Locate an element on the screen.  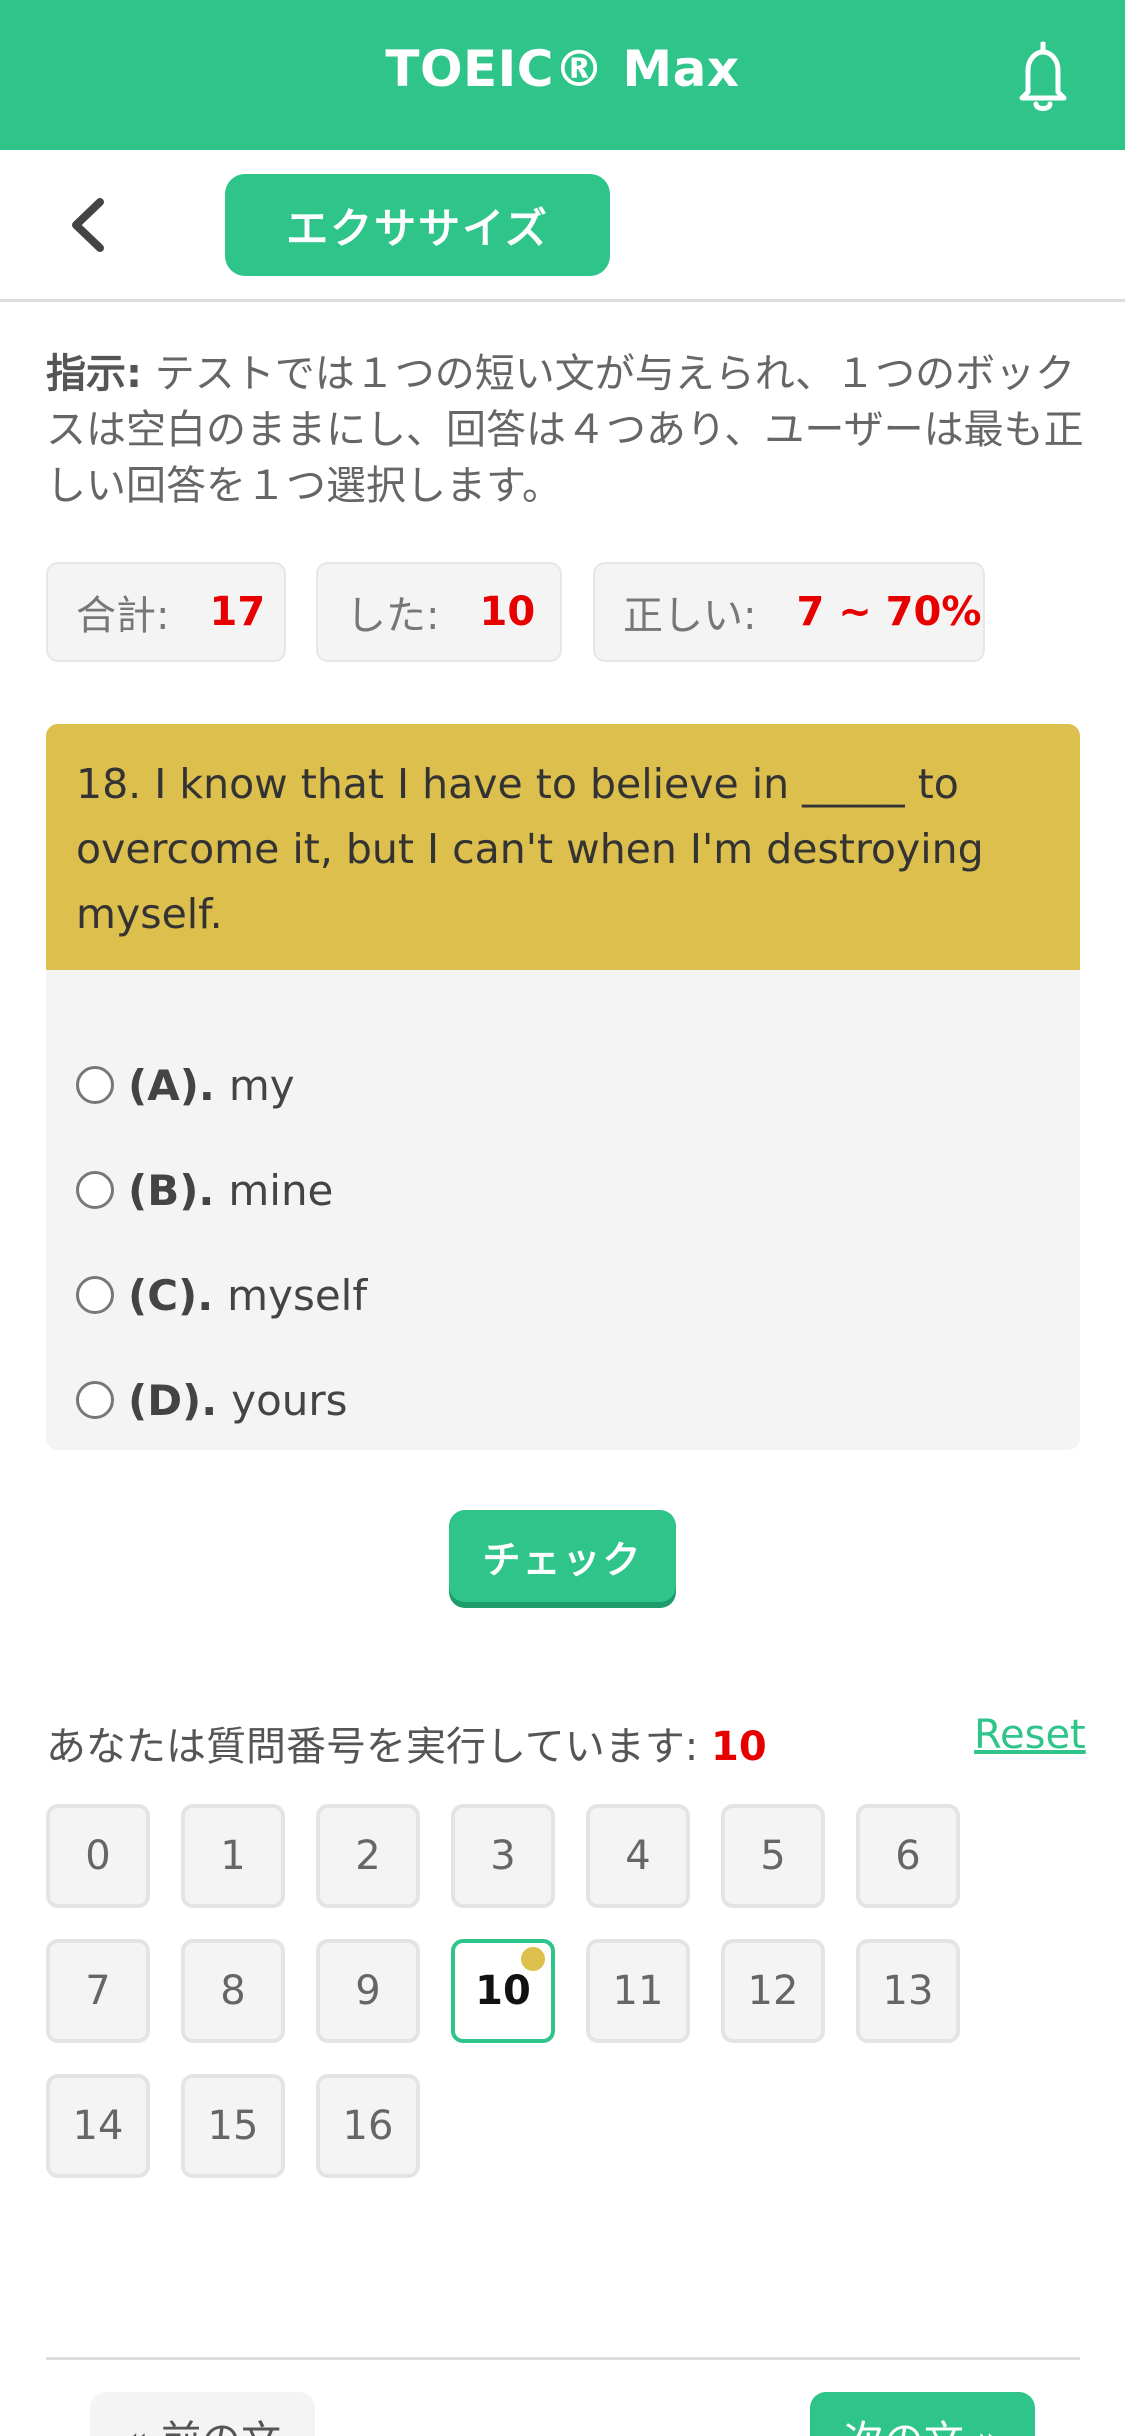
option-d: (D). yours is located at coordinates (212, 1400).